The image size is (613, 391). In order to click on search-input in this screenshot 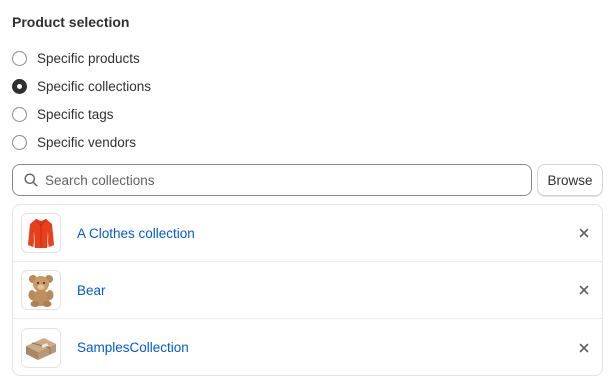, I will do `click(275, 180)`.